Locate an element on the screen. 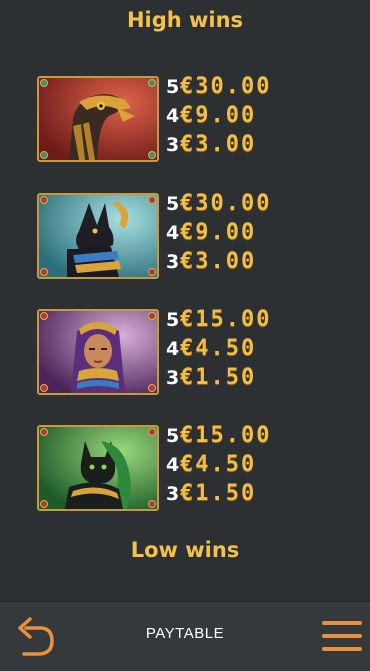 This screenshot has width=370, height=671. high-wins-title: High wins is located at coordinates (185, 20).